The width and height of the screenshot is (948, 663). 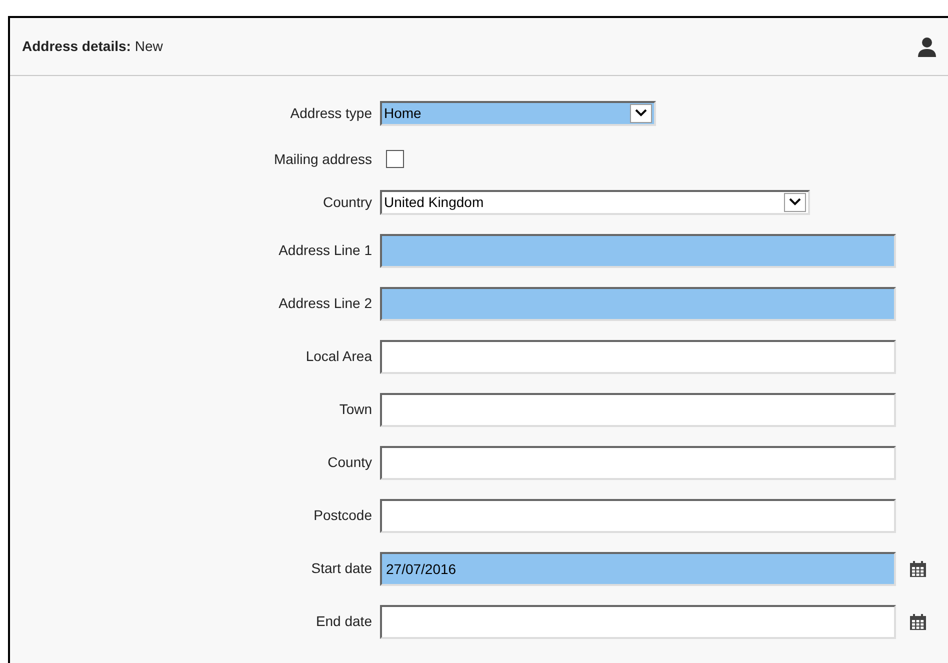 What do you see at coordinates (927, 46) in the screenshot?
I see `user-icon` at bounding box center [927, 46].